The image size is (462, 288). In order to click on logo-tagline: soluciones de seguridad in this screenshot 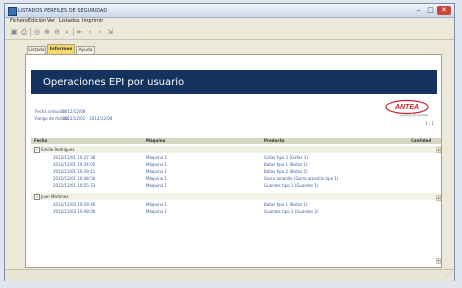, I will do `click(414, 115)`.